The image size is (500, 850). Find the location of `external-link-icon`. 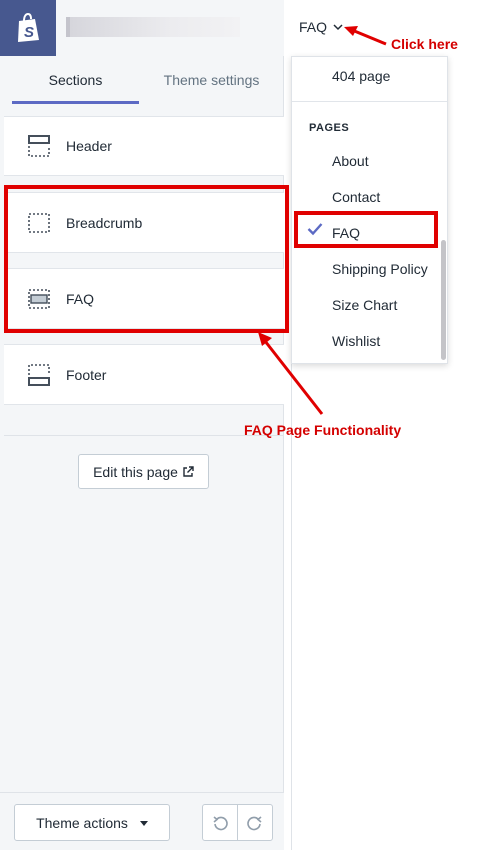

external-link-icon is located at coordinates (188, 471).